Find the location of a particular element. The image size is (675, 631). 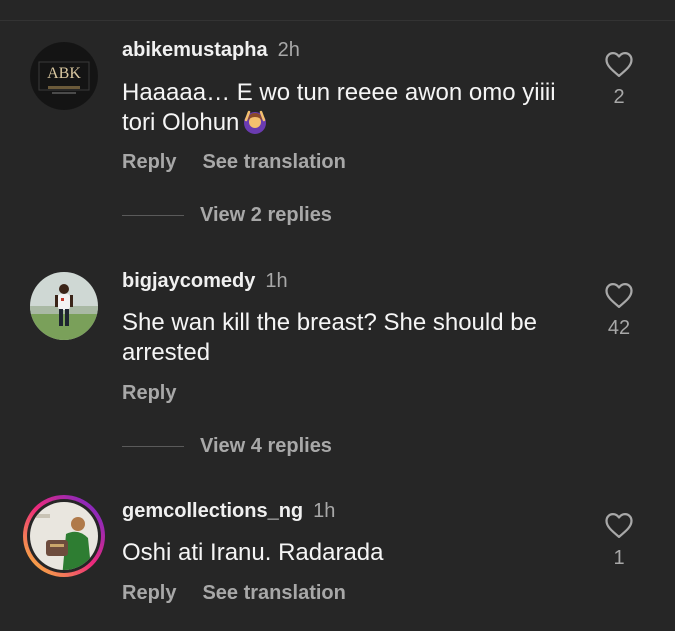

username: abikemustapha 2h is located at coordinates (211, 50).